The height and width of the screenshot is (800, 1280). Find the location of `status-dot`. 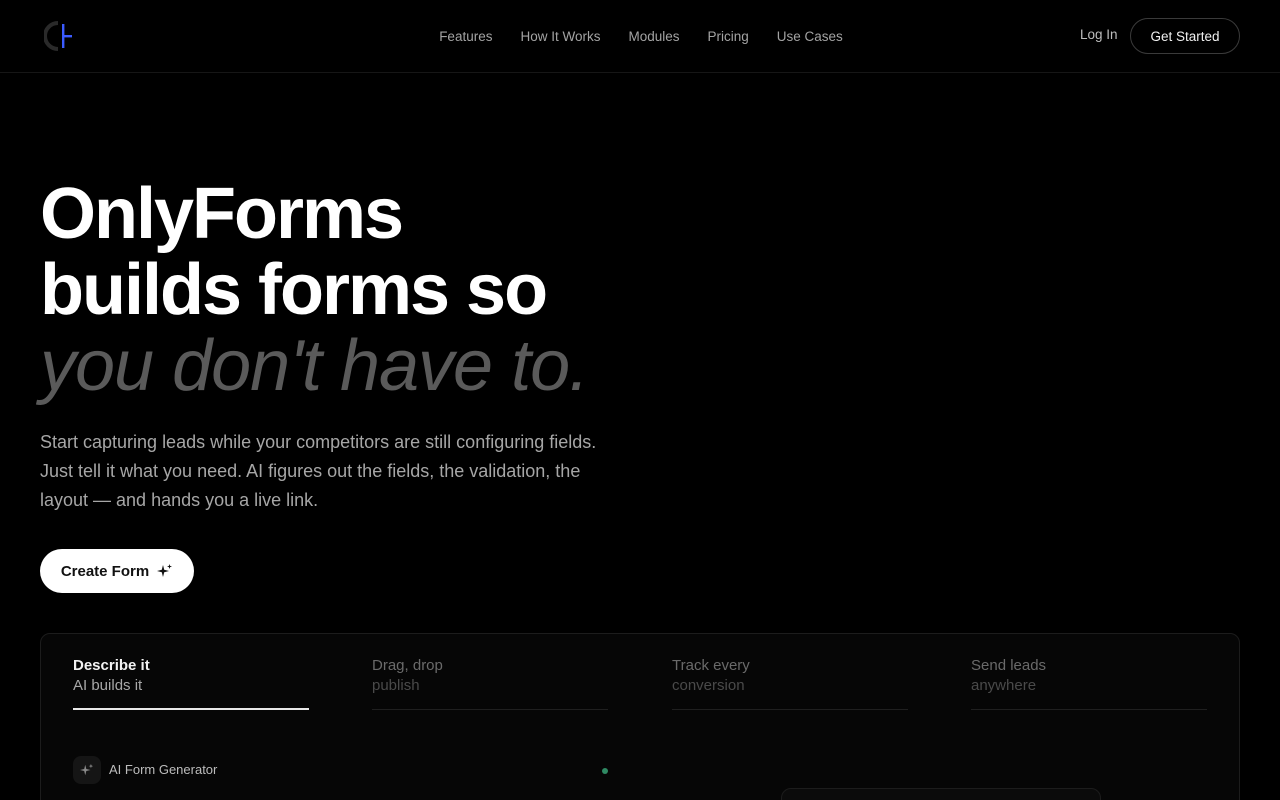

status-dot is located at coordinates (605, 771).